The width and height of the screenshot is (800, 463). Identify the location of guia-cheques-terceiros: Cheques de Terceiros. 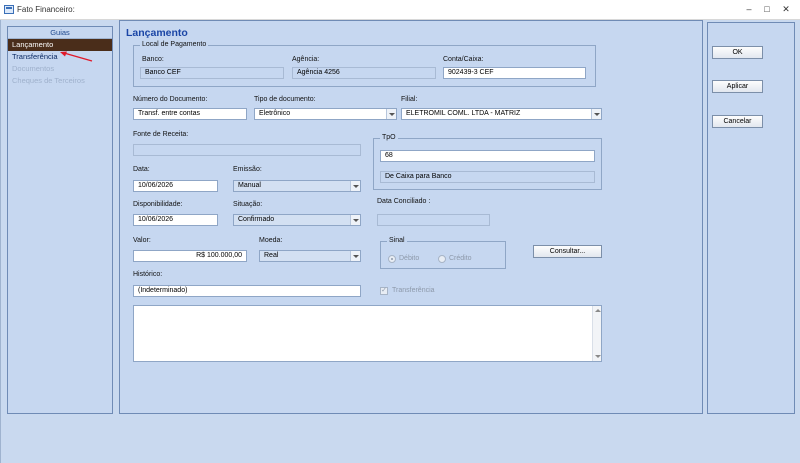
(48, 80).